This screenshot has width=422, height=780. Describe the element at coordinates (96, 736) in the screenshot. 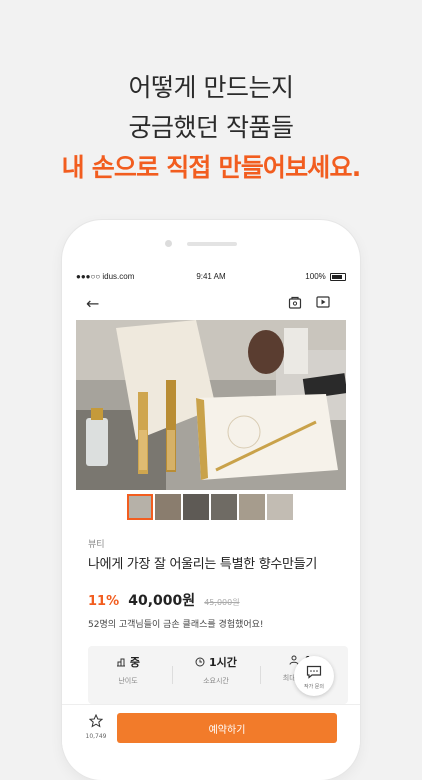

I see `favorite-count: 10,749` at that location.